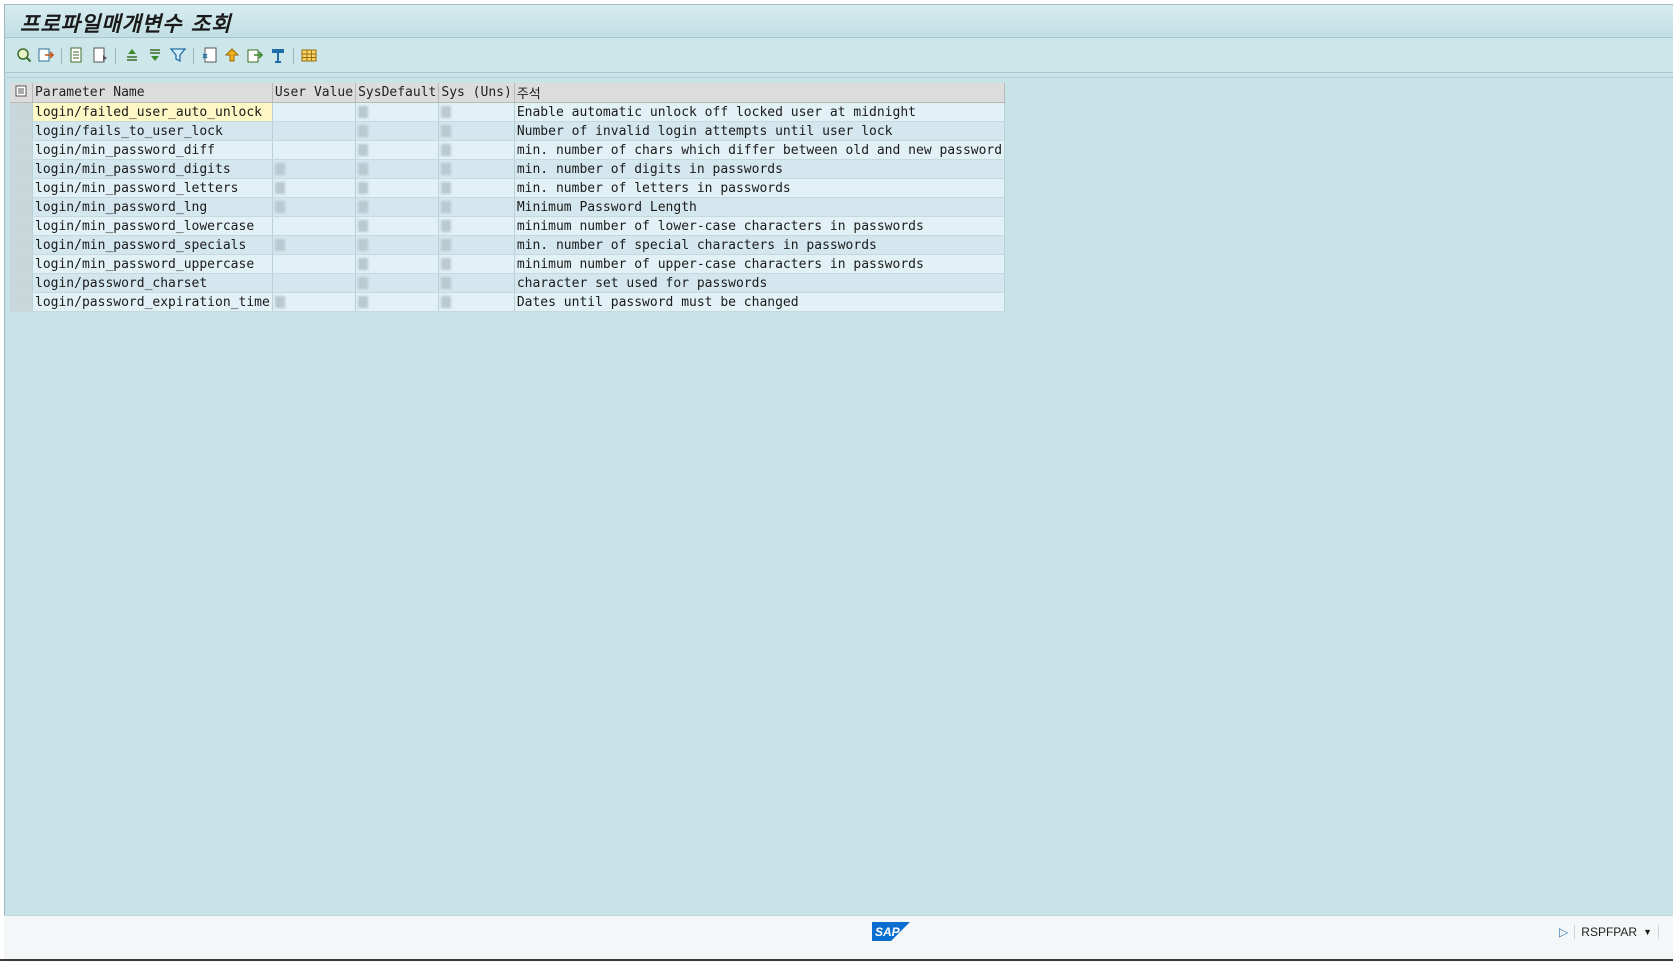 The width and height of the screenshot is (1673, 962). What do you see at coordinates (152, 207) in the screenshot?
I see `parameter-name-cell: login/min_password_lng` at bounding box center [152, 207].